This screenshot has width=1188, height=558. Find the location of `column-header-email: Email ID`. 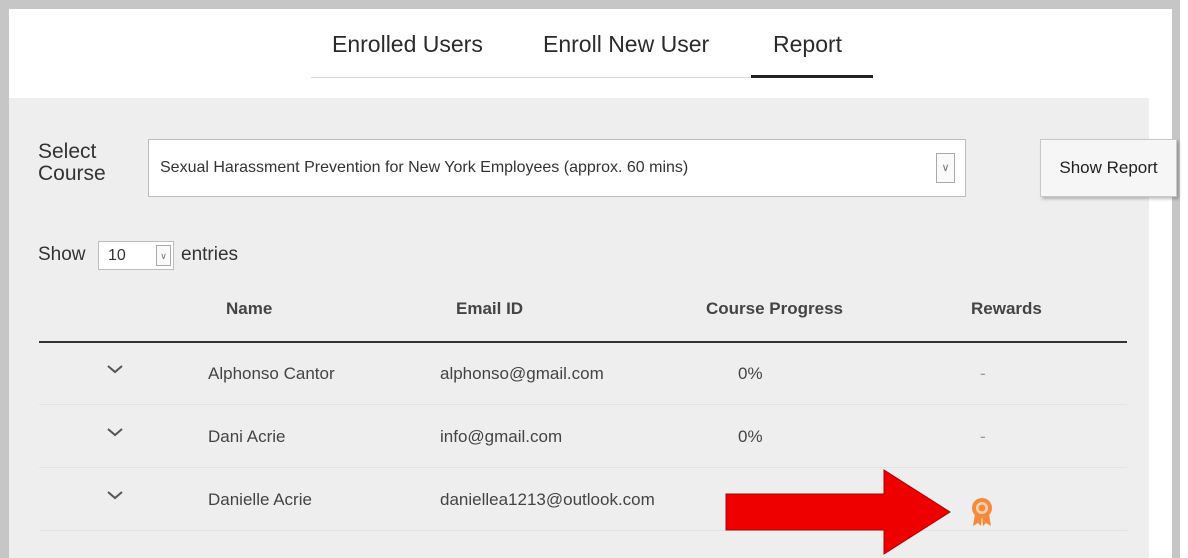

column-header-email: Email ID is located at coordinates (489, 309).